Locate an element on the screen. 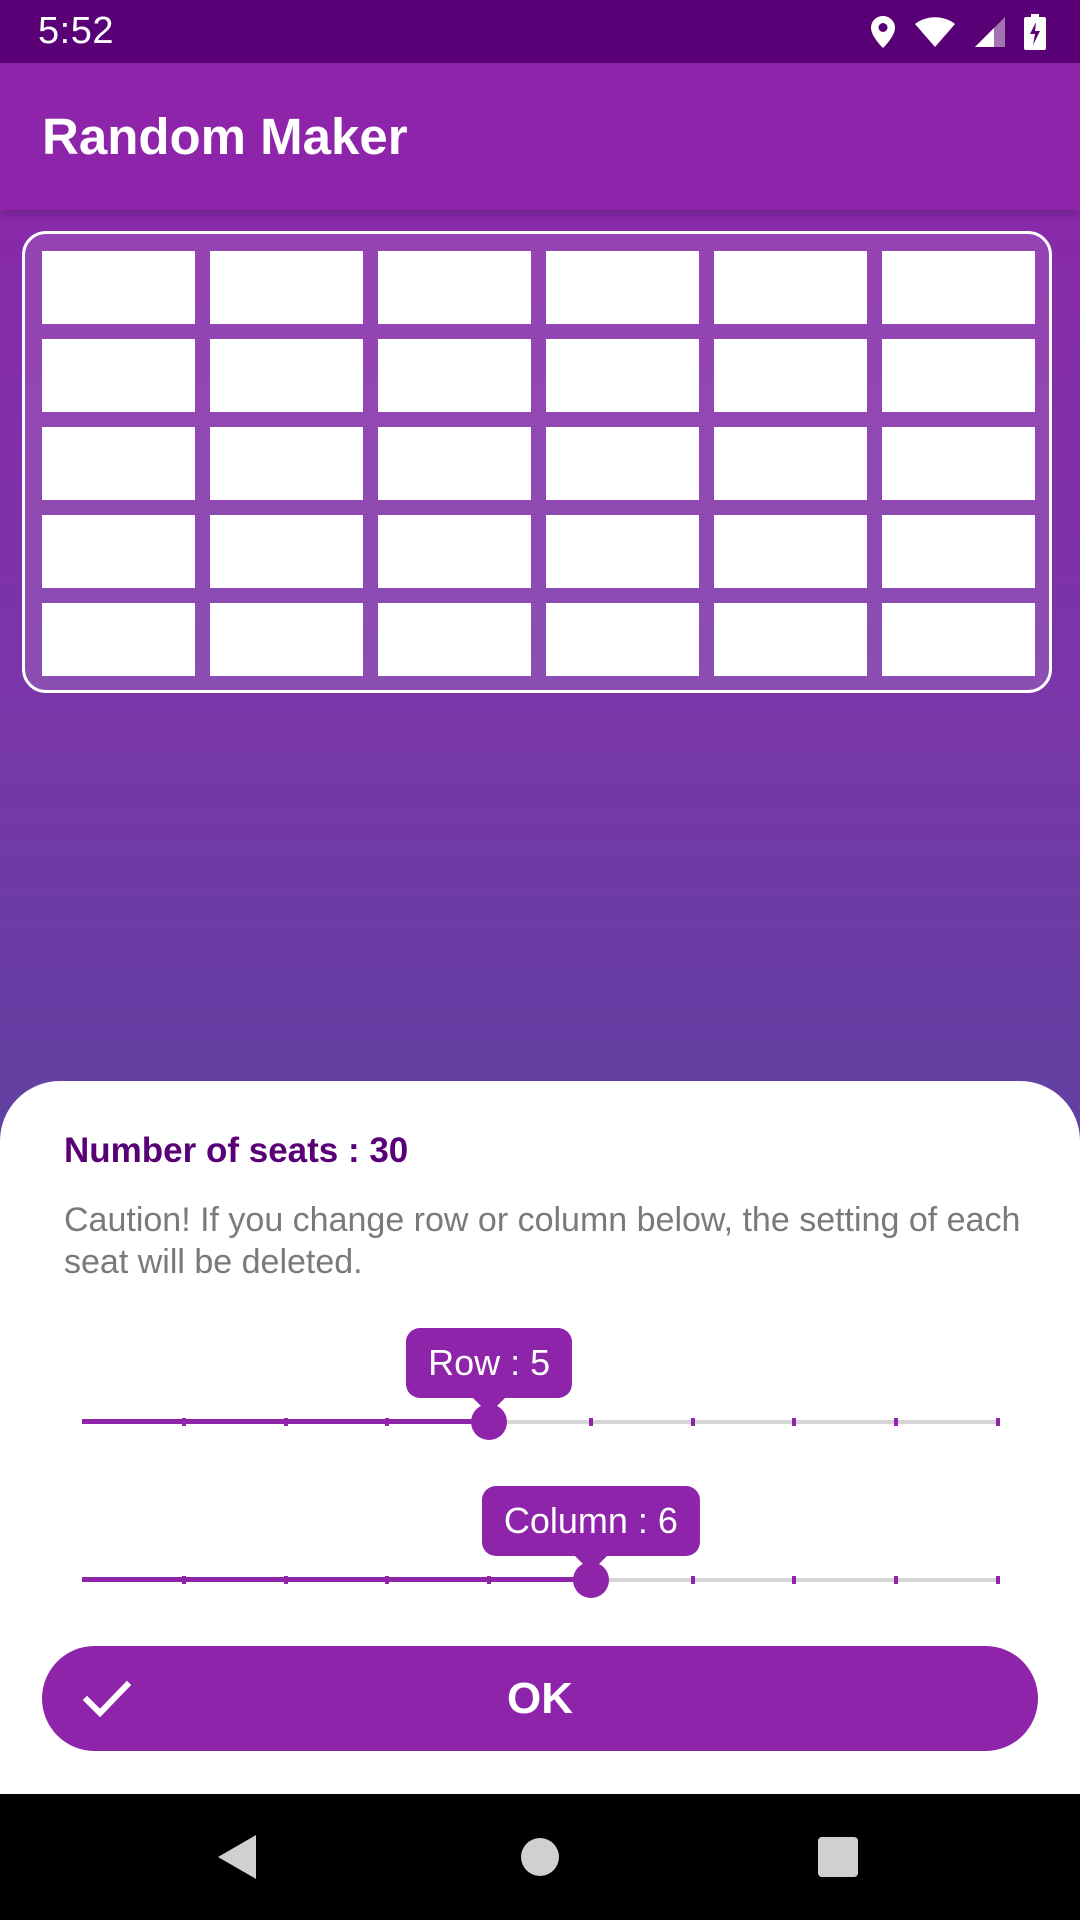 The height and width of the screenshot is (1920, 1080). home-icon is located at coordinates (540, 1857).